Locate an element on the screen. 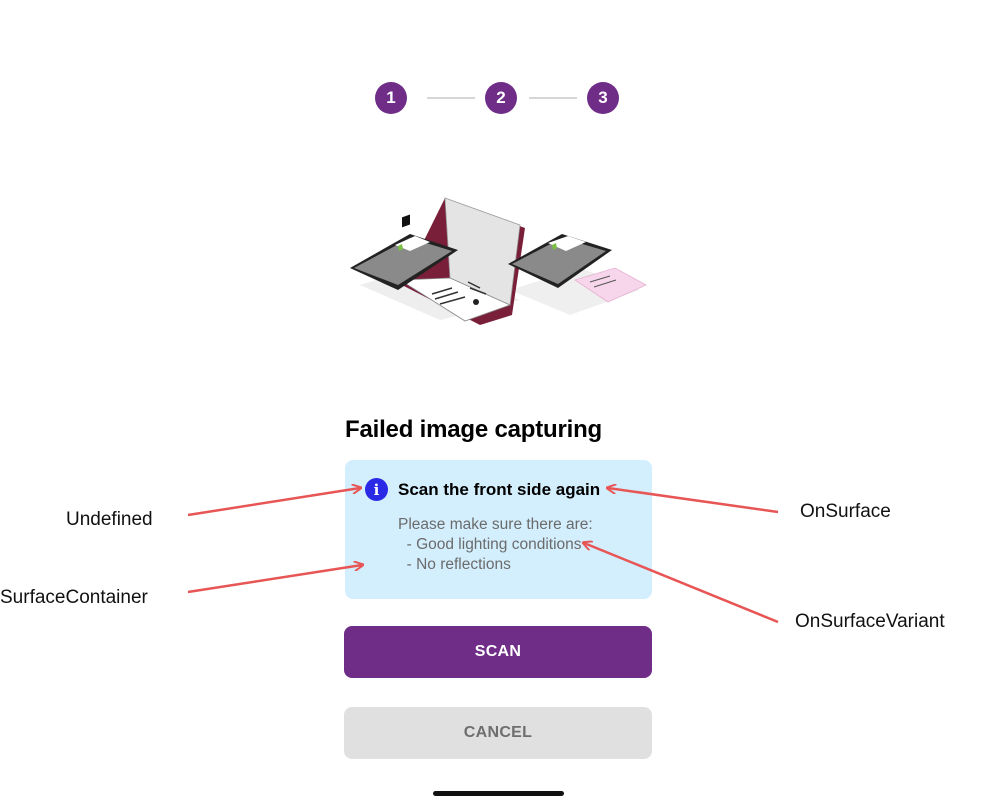 This screenshot has height=808, width=984. step-3: 3 is located at coordinates (603, 98).